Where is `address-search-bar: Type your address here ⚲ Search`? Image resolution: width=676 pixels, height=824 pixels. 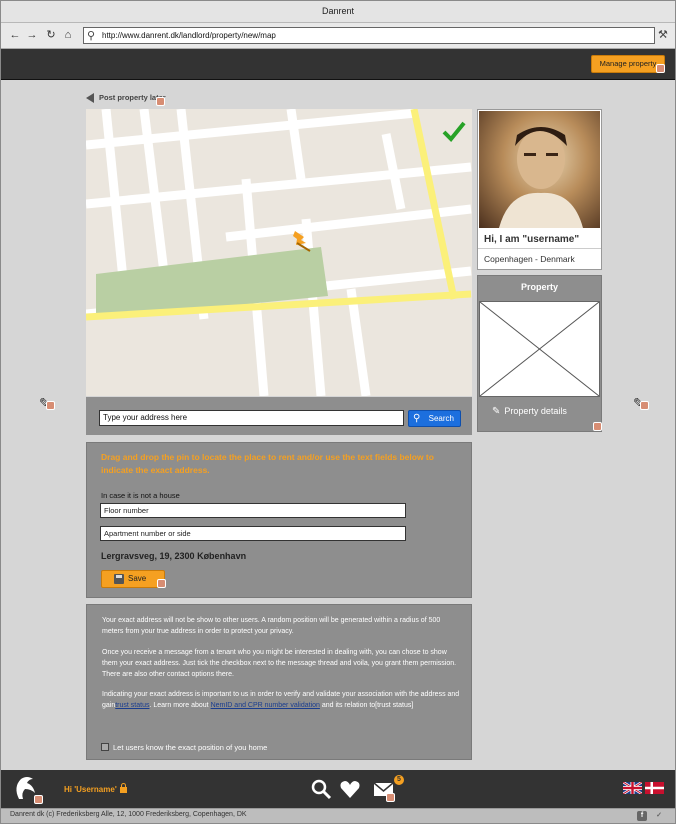
address-search-bar: Type your address here ⚲ Search is located at coordinates (279, 416).